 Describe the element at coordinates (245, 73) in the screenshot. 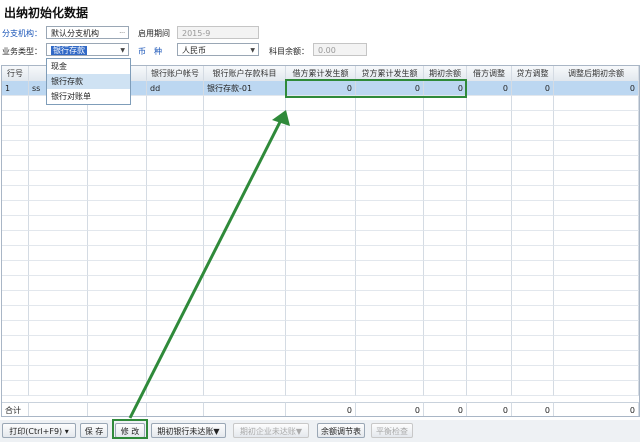

I see `col-header-deposit-subject: 银行账户存款科目` at that location.